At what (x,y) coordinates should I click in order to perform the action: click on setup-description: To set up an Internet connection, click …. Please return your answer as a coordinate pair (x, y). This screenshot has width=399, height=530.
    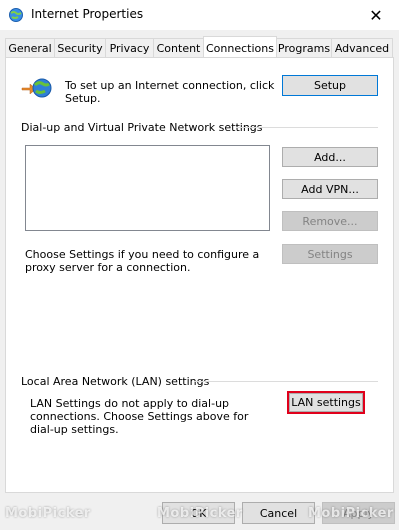
    Looking at the image, I should click on (170, 92).